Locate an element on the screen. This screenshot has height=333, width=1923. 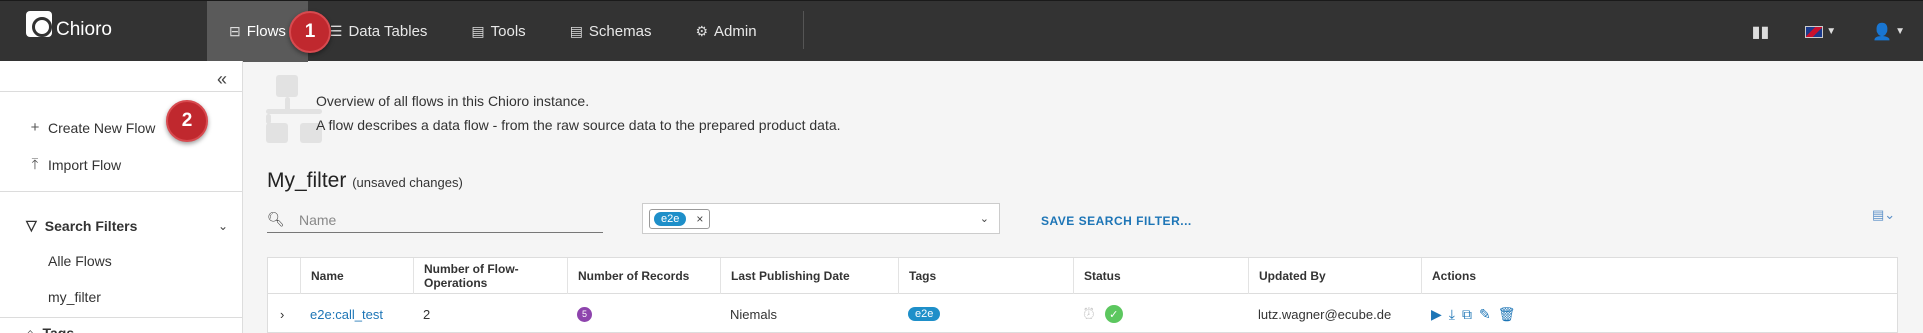
flows-icon: ⊟ is located at coordinates (235, 31).